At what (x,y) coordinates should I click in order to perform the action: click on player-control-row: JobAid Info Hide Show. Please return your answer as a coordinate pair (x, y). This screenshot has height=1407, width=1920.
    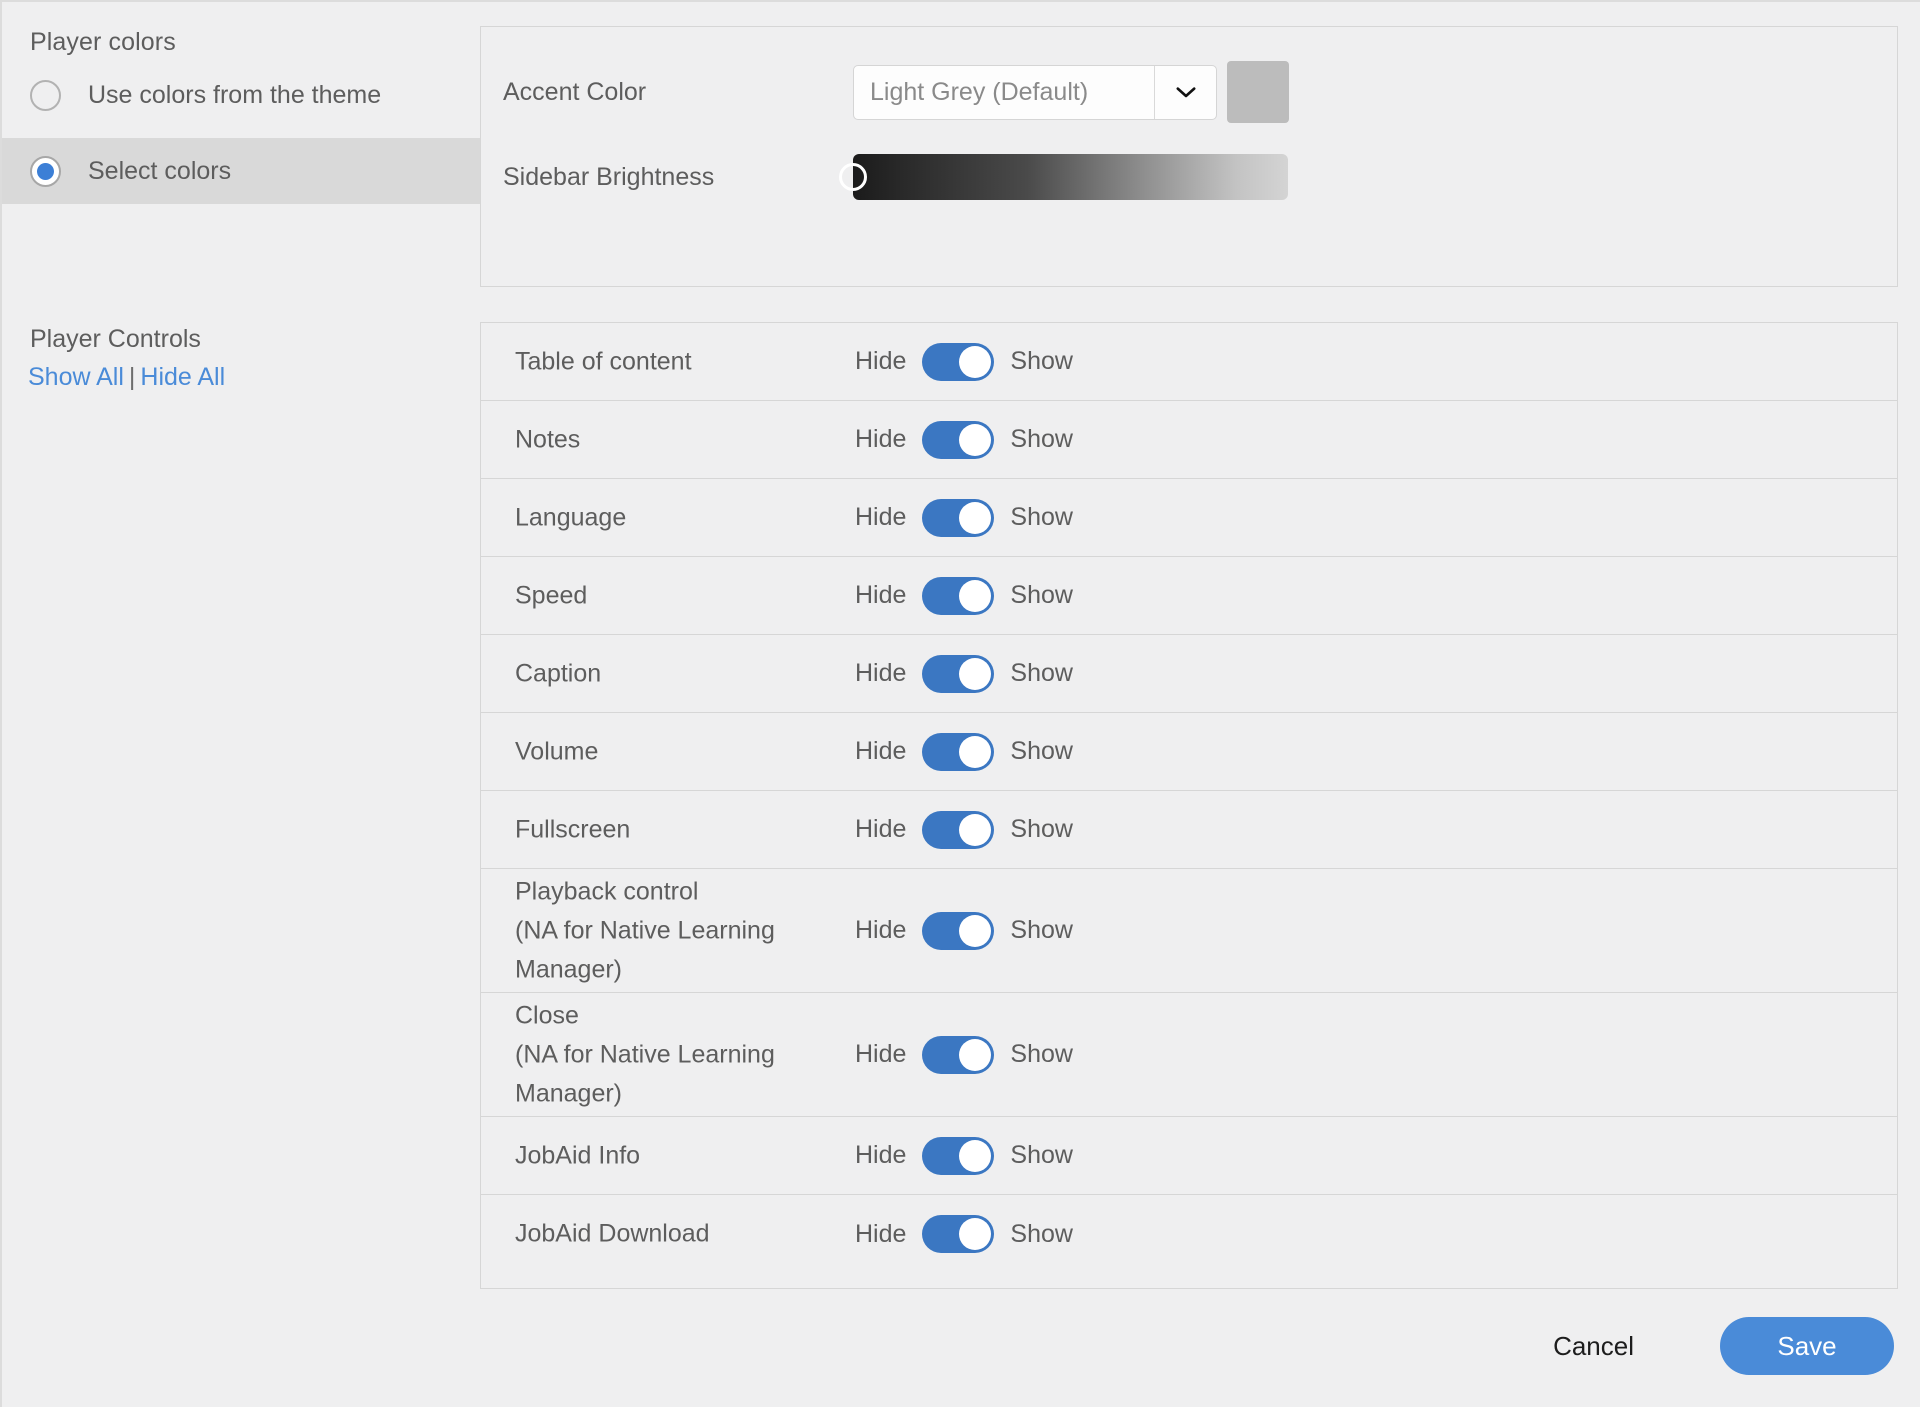
    Looking at the image, I should click on (1189, 1156).